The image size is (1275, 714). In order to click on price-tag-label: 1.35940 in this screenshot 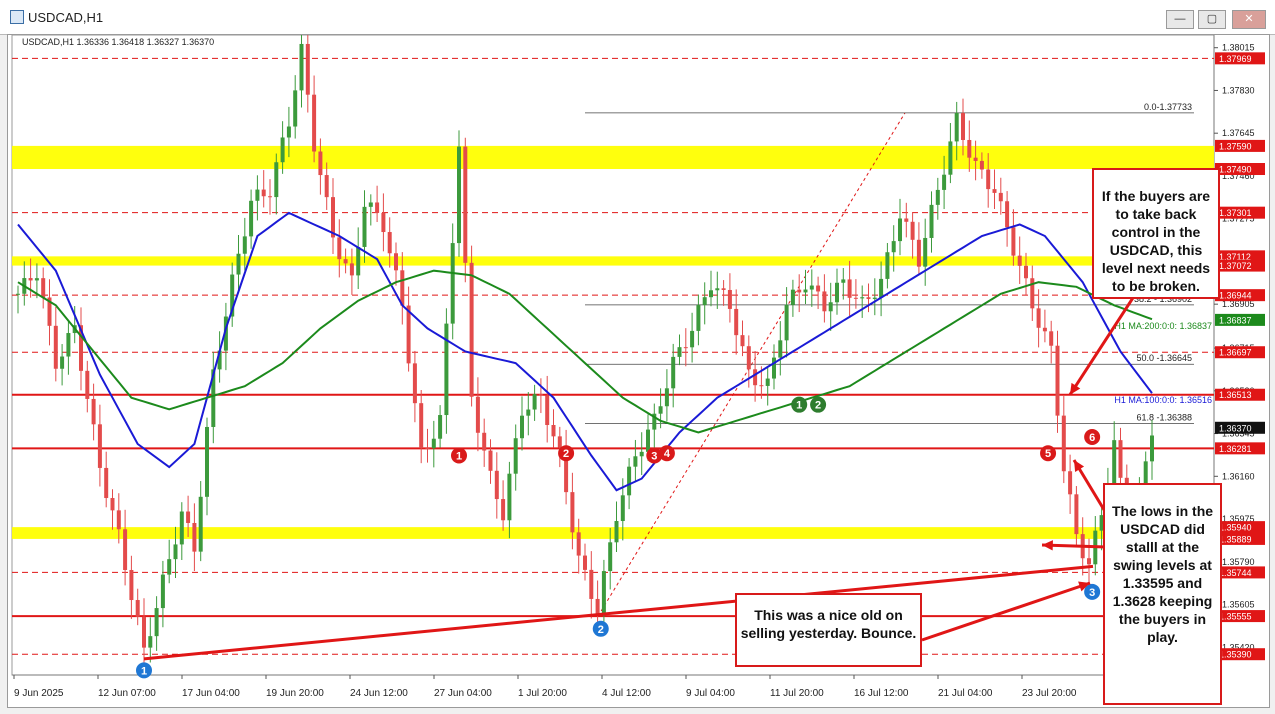, I will do `click(1235, 528)`.